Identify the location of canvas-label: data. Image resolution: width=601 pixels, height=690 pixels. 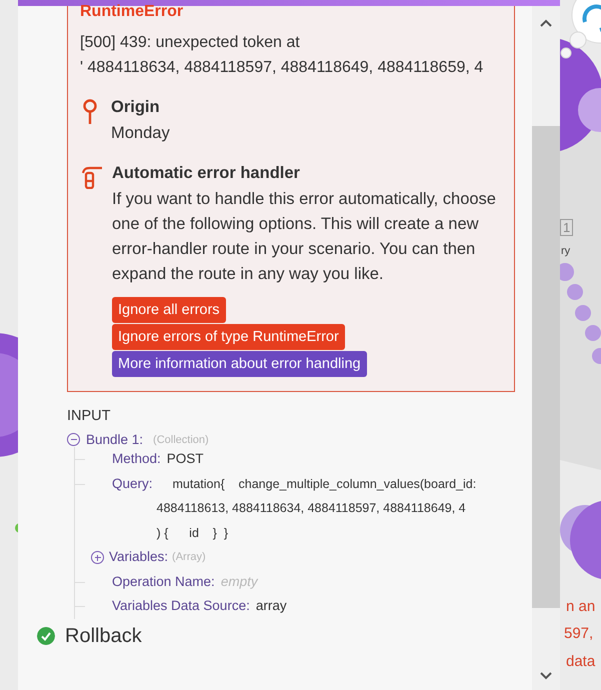
(581, 661).